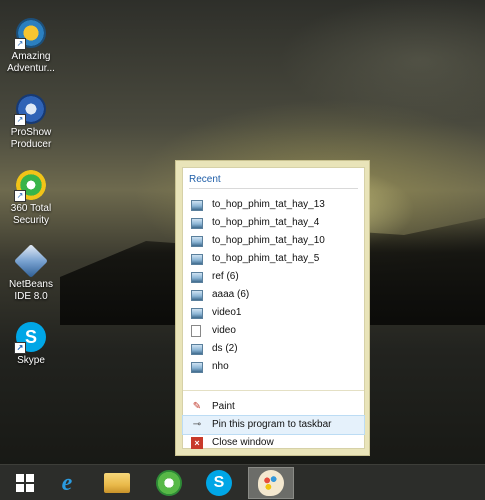  I want to click on recent-item: to_hop_phim_tat_hay_10, so click(273, 241).